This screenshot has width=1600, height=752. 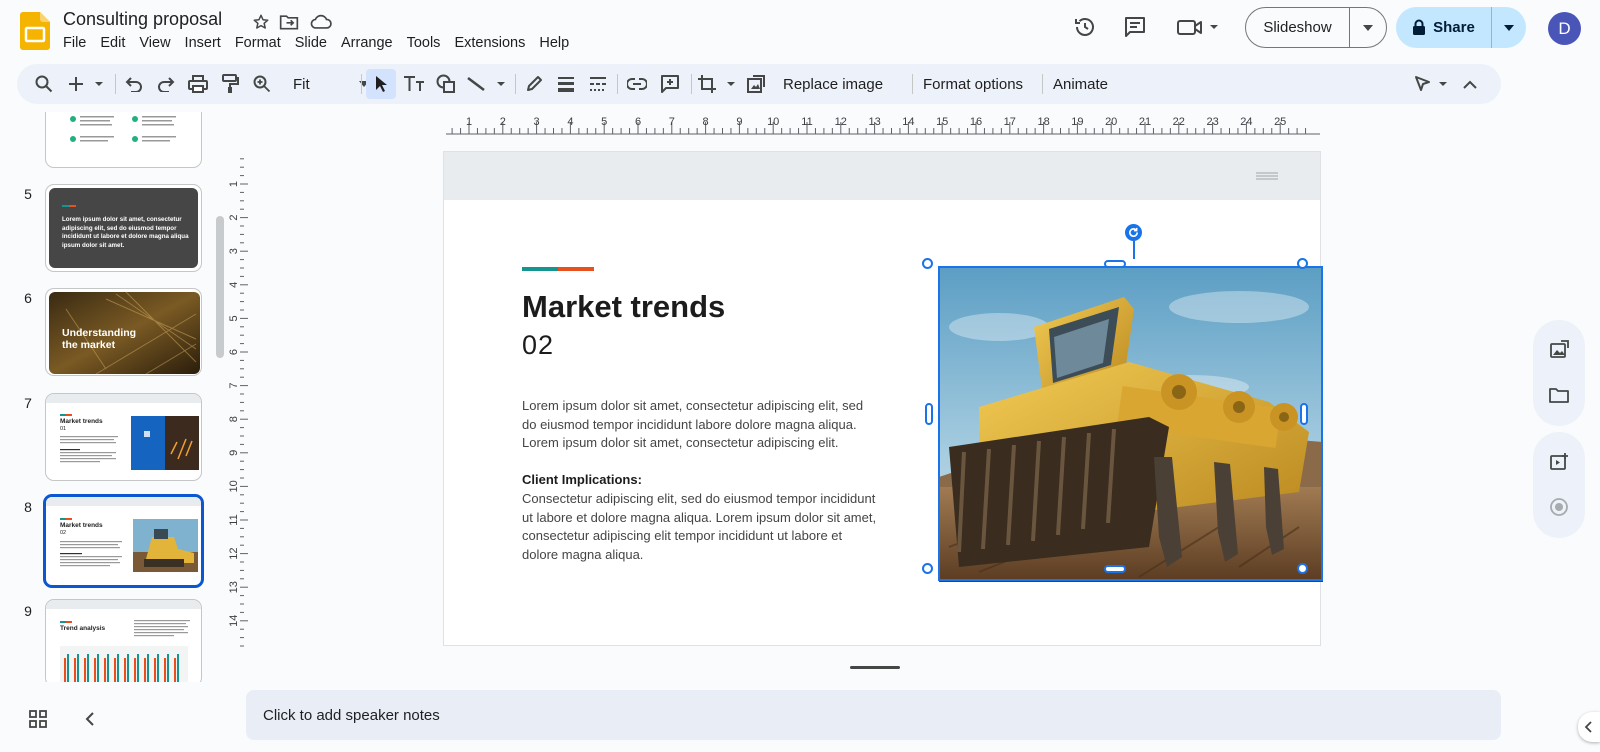 I want to click on implications-heading: Client Implications:, so click(x=582, y=479).